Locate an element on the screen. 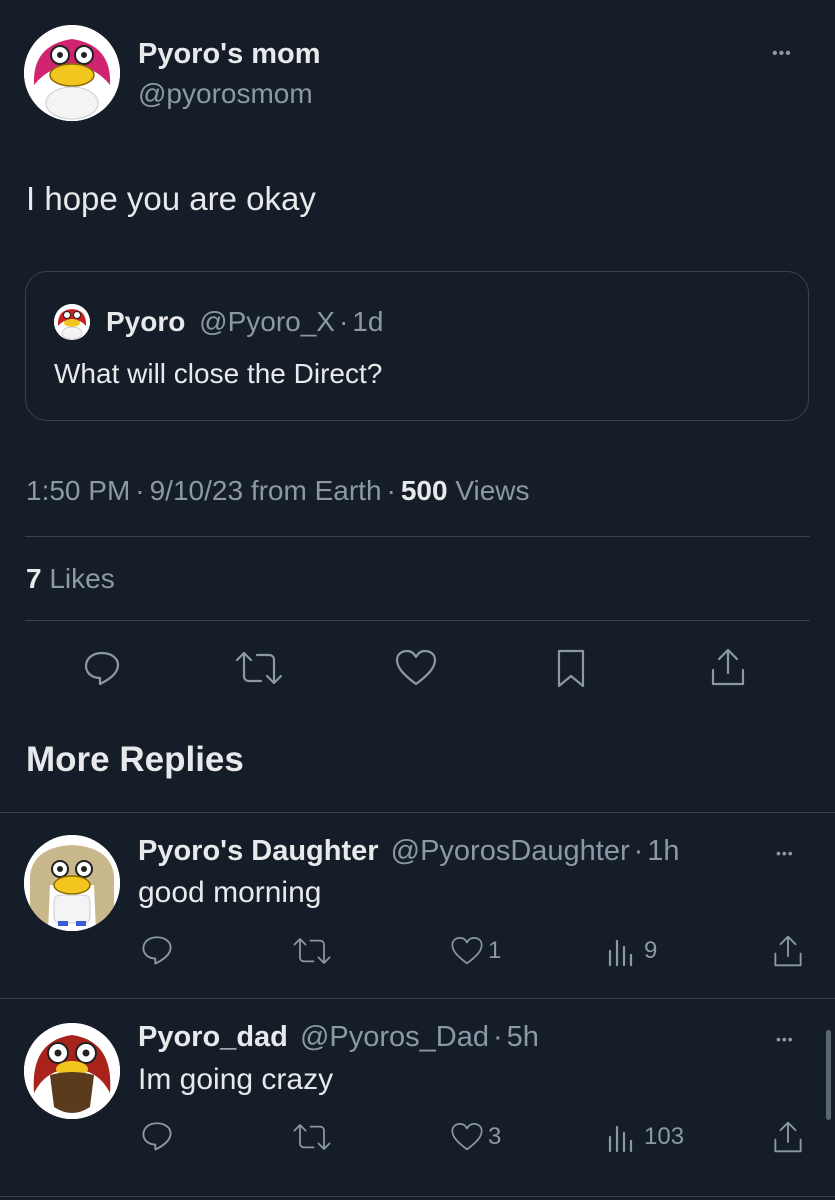  reply-header: Pyoro_dad @Pyoros_Dad · 5h is located at coordinates (338, 1037).